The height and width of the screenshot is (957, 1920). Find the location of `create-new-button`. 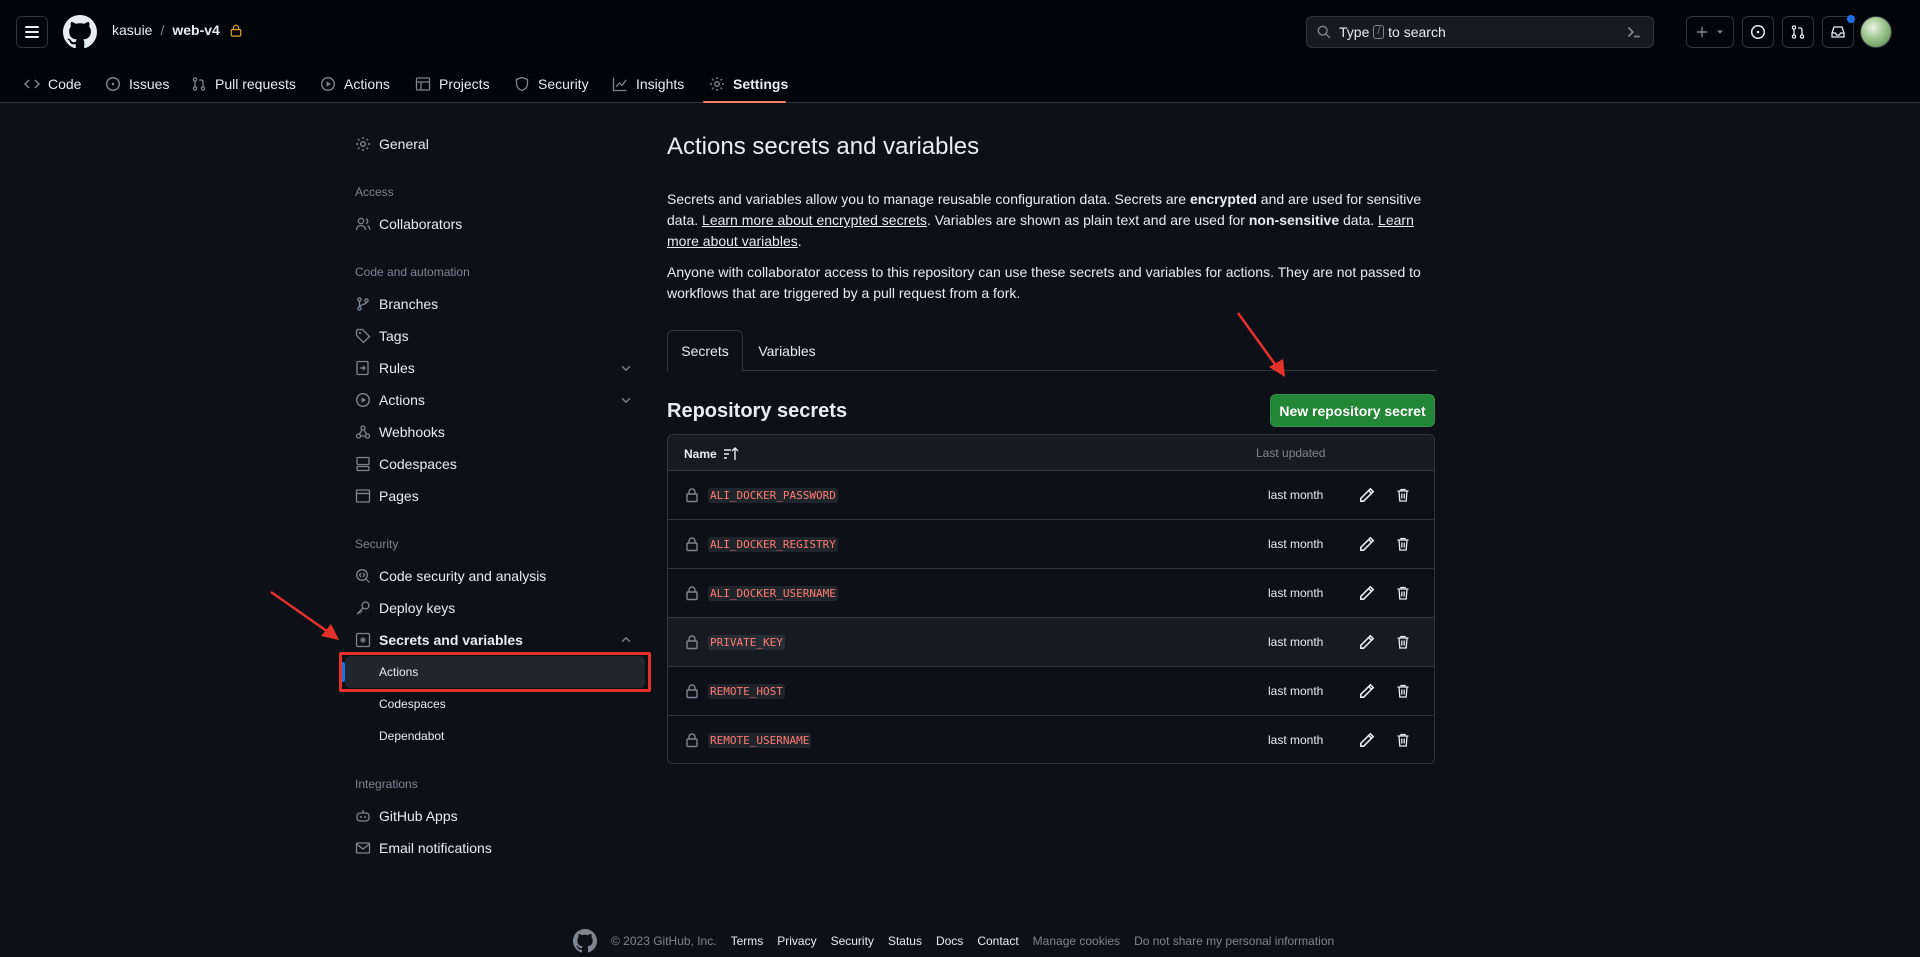

create-new-button is located at coordinates (1710, 32).